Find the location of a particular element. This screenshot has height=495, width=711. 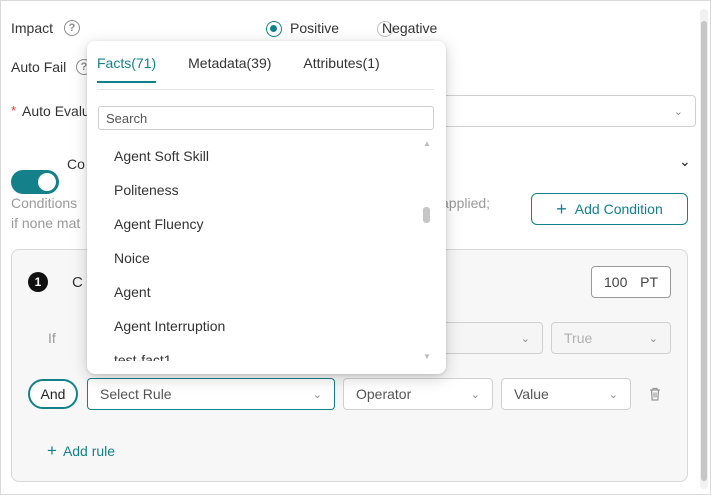

if-label: If is located at coordinates (52, 338).